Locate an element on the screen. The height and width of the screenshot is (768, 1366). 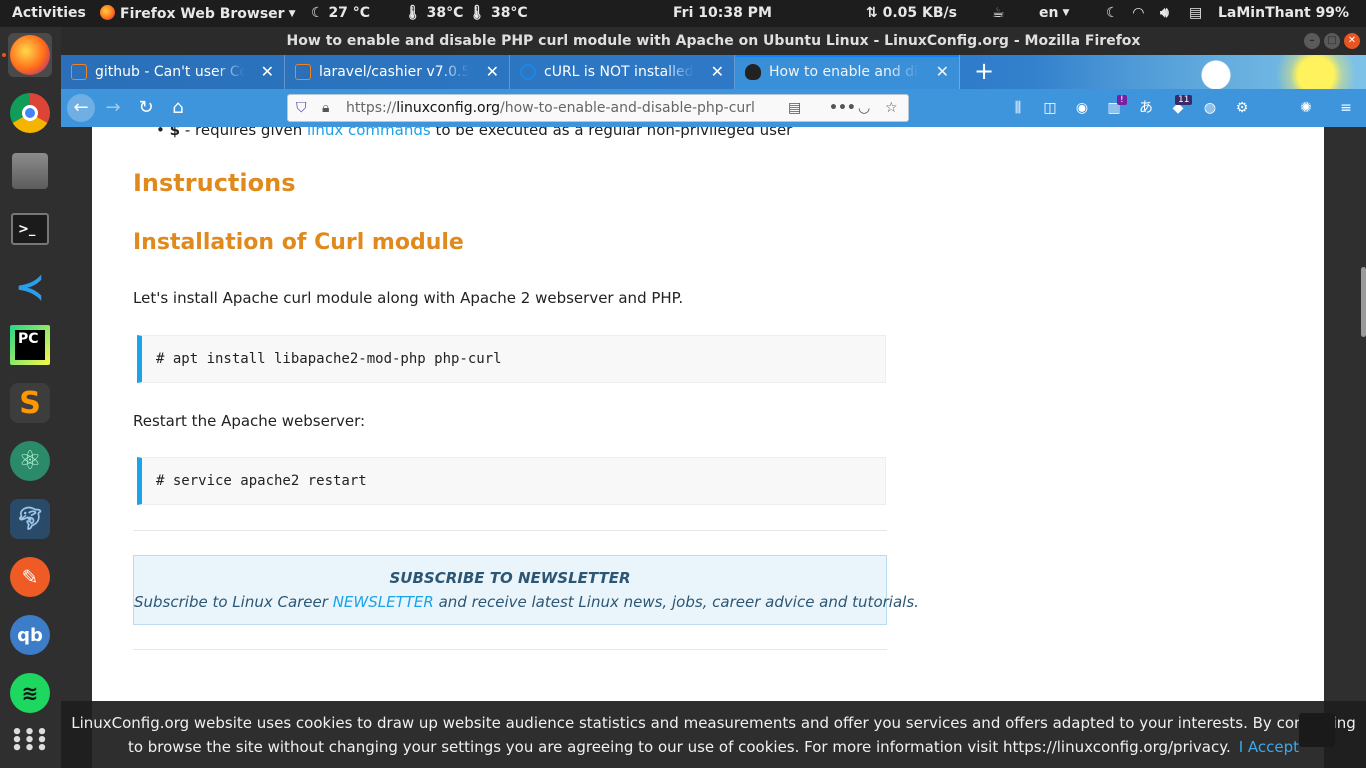
newsletter-text: Subscribe to Linux Career is located at coordinates (233, 602).